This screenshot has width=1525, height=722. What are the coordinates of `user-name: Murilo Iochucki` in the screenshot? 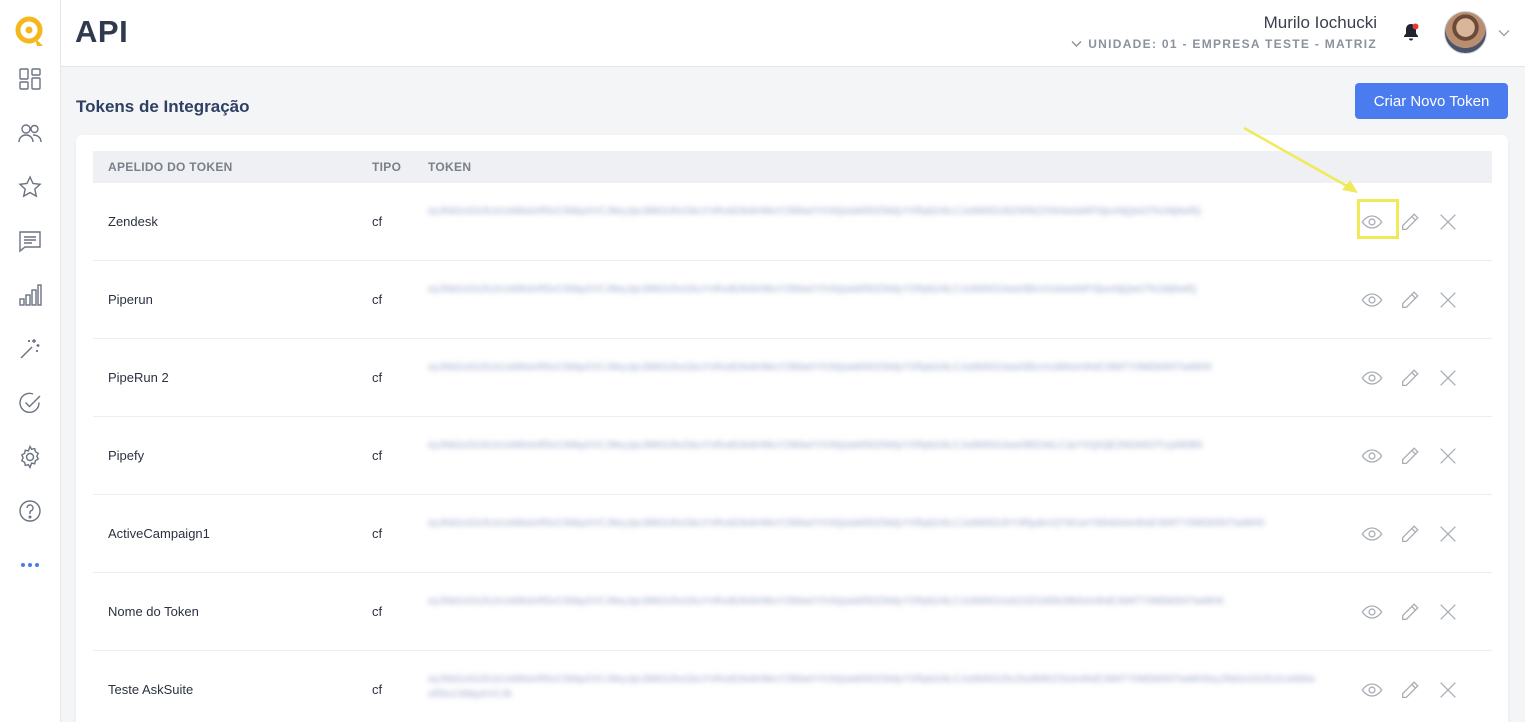 It's located at (1320, 22).